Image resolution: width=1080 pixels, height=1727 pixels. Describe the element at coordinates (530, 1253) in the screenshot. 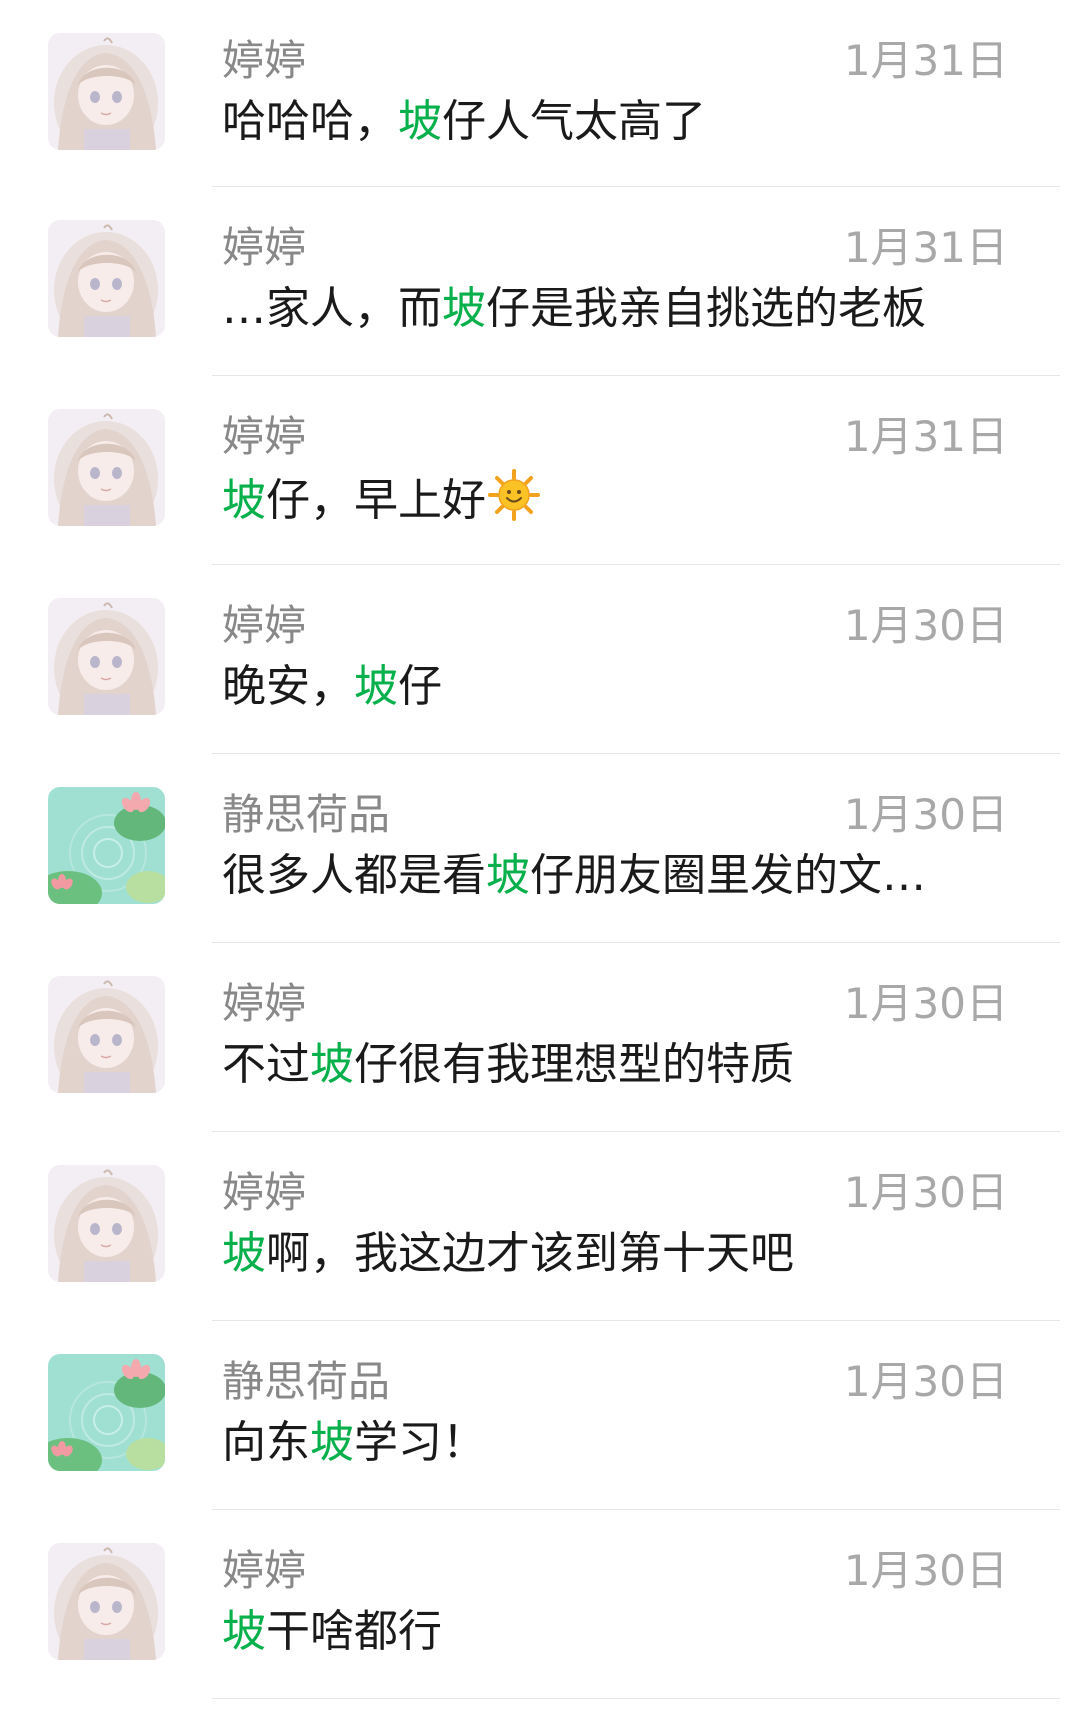

I see `snippet-text-after: 啊，我这边才该到第十天吧` at that location.